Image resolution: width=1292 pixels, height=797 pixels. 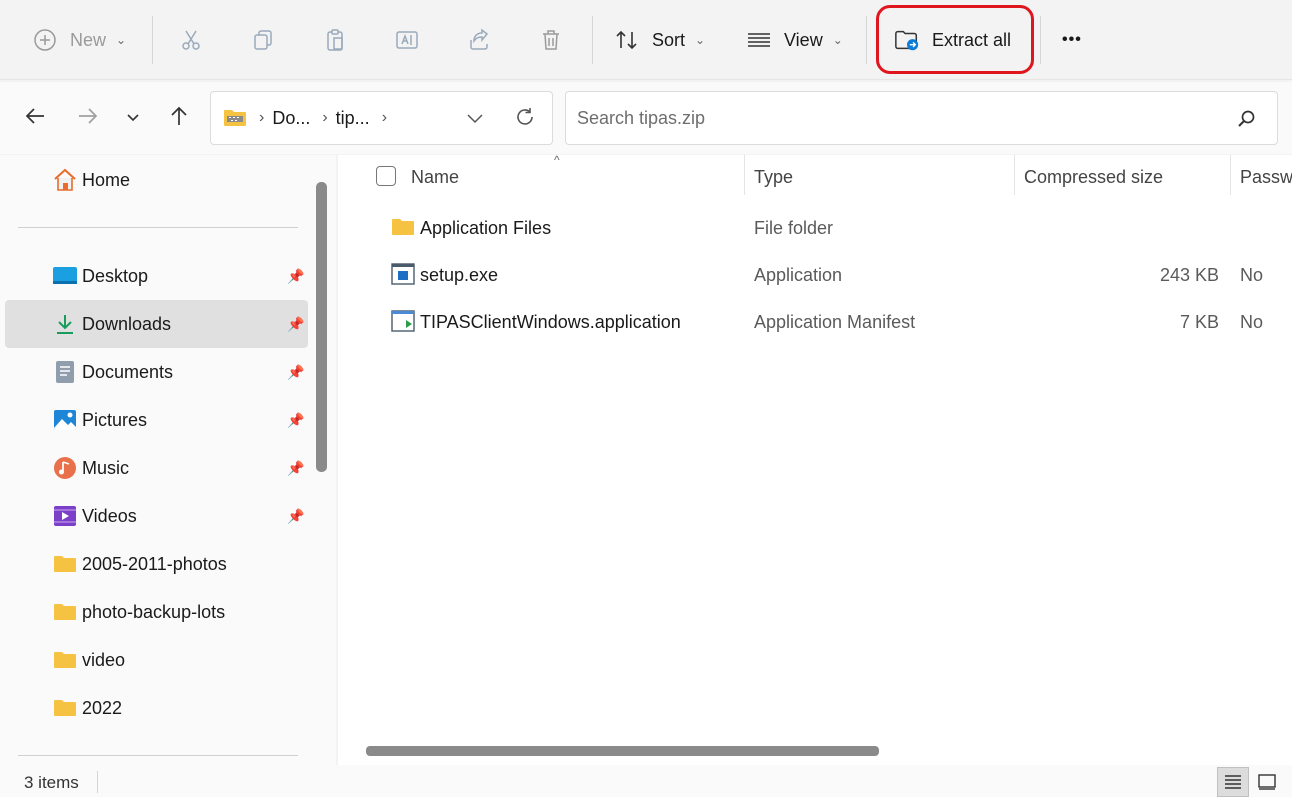 I want to click on recent-locations-button, so click(x=133, y=119).